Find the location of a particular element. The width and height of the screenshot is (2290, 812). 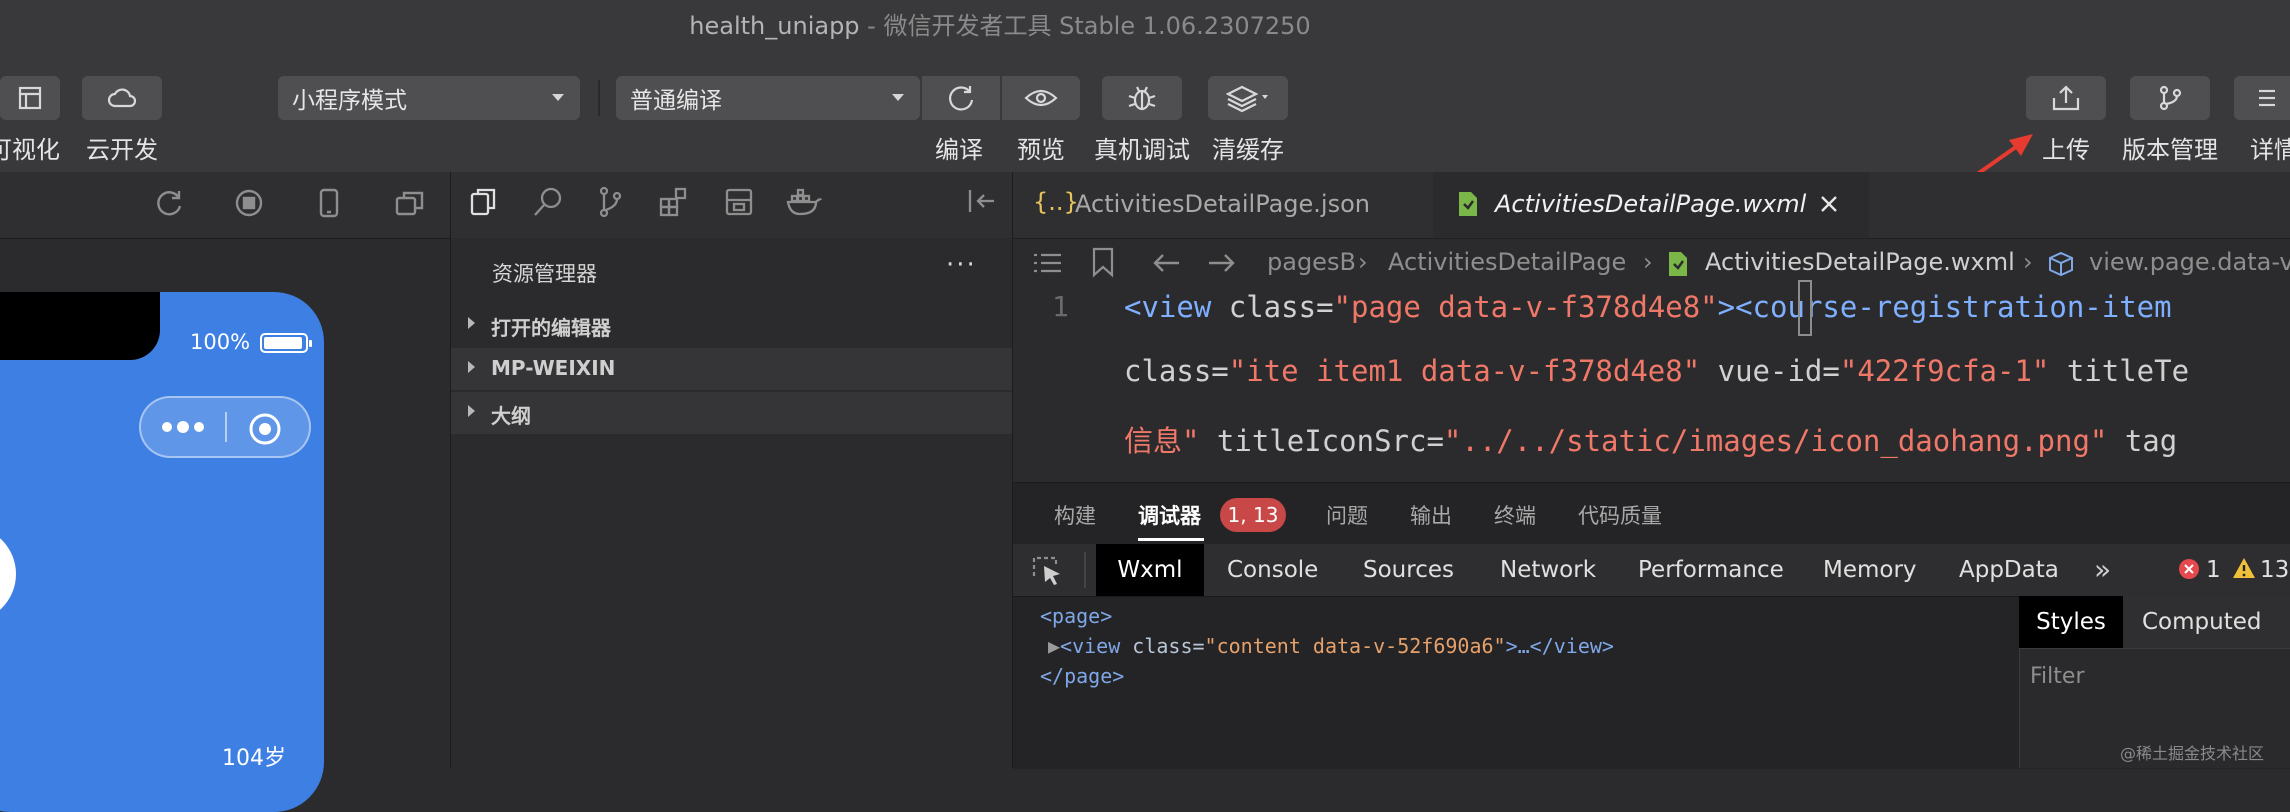

version-label: 版本管理 is located at coordinates (2170, 150).